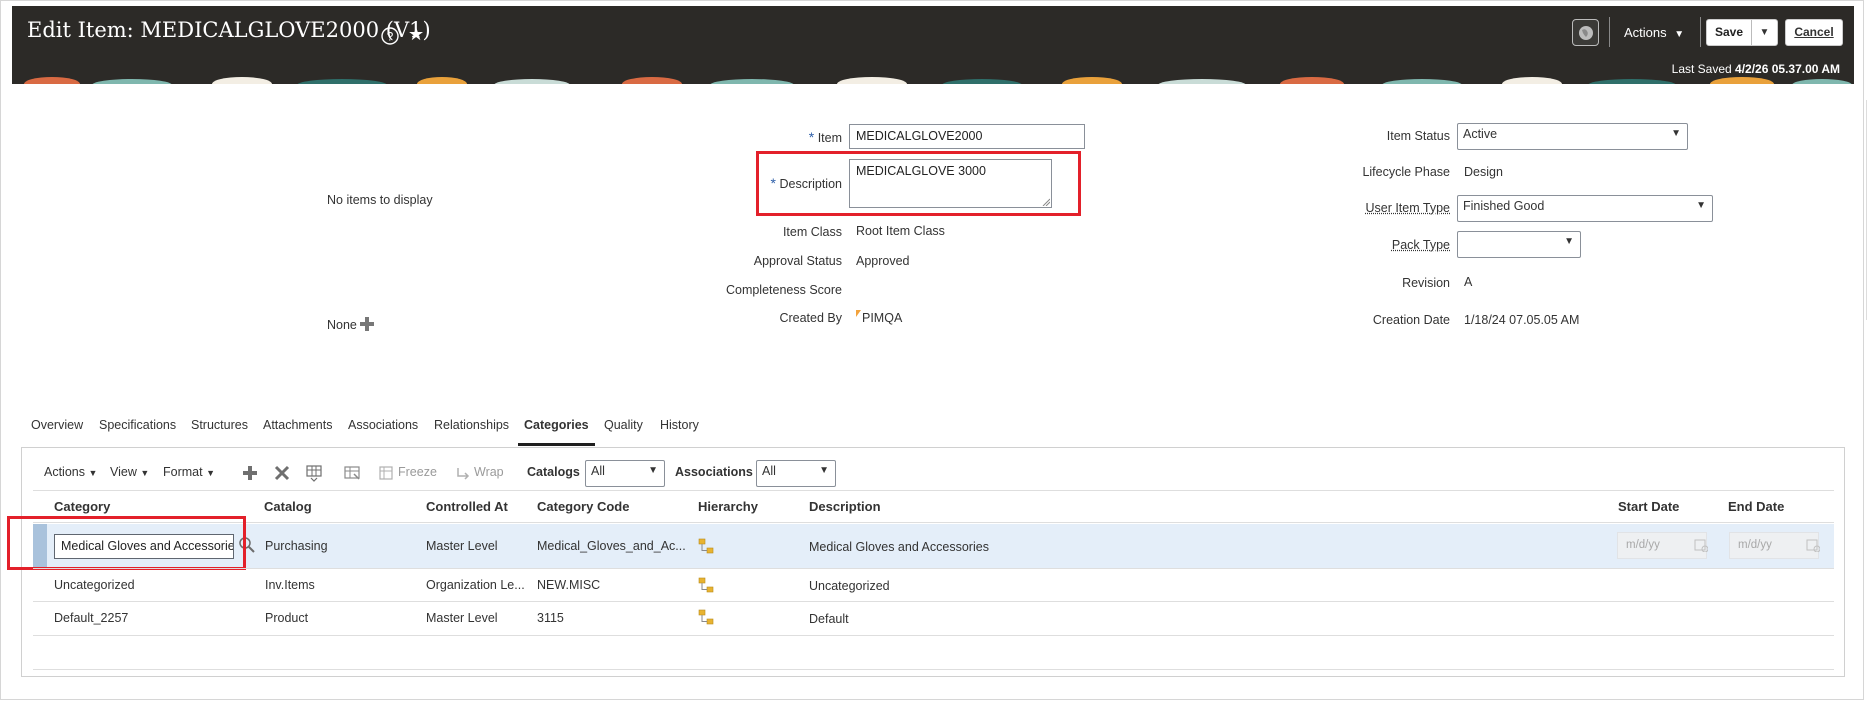 This screenshot has width=1872, height=718. I want to click on globe-button, so click(1585, 32).